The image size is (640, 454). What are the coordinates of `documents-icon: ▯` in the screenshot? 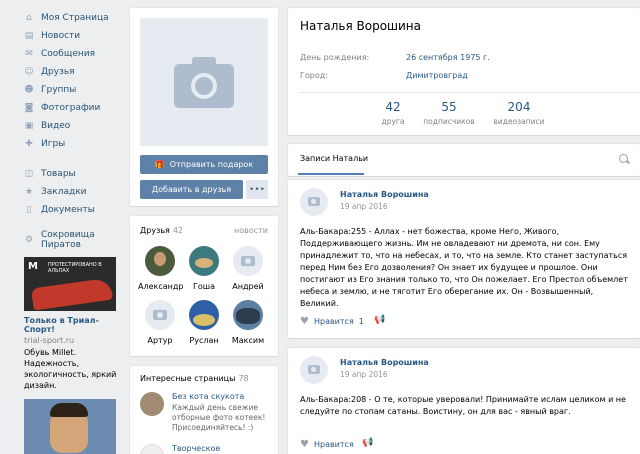 It's located at (29, 210).